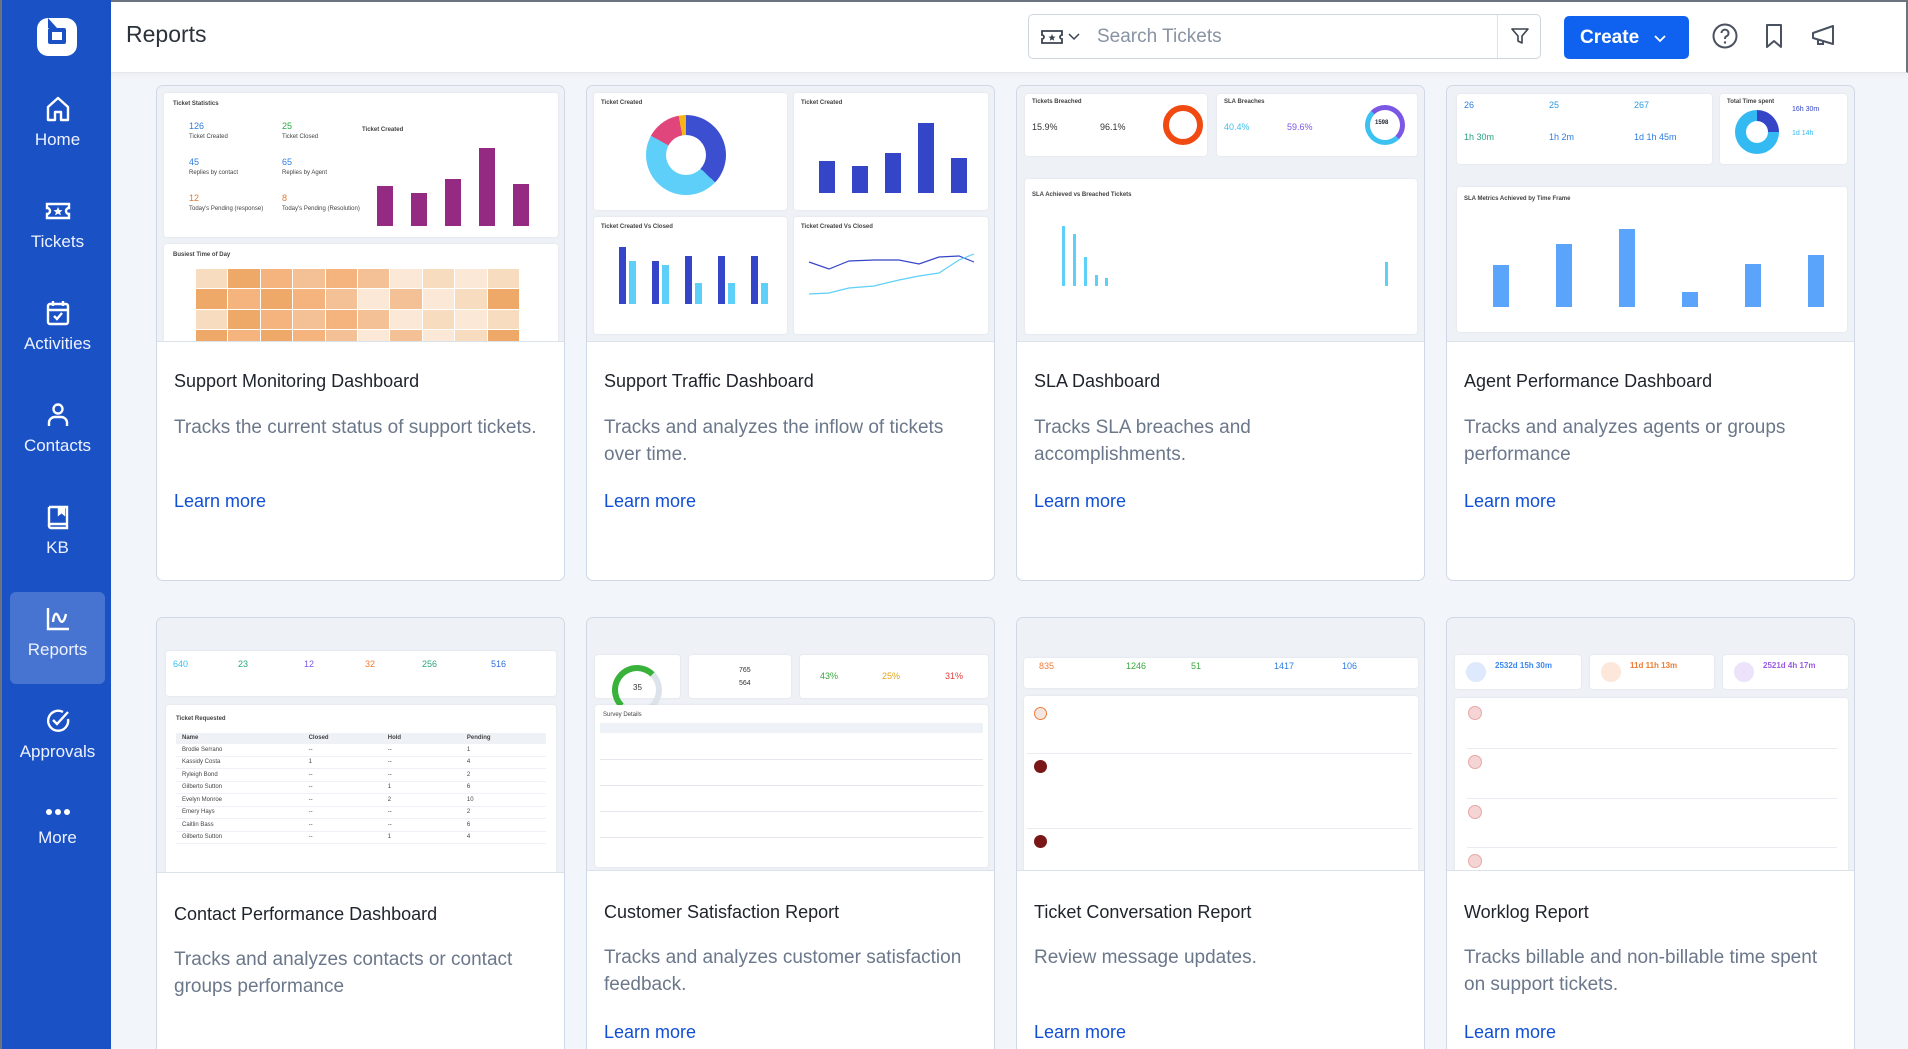  What do you see at coordinates (1825, 36) in the screenshot?
I see `megaphone-icon` at bounding box center [1825, 36].